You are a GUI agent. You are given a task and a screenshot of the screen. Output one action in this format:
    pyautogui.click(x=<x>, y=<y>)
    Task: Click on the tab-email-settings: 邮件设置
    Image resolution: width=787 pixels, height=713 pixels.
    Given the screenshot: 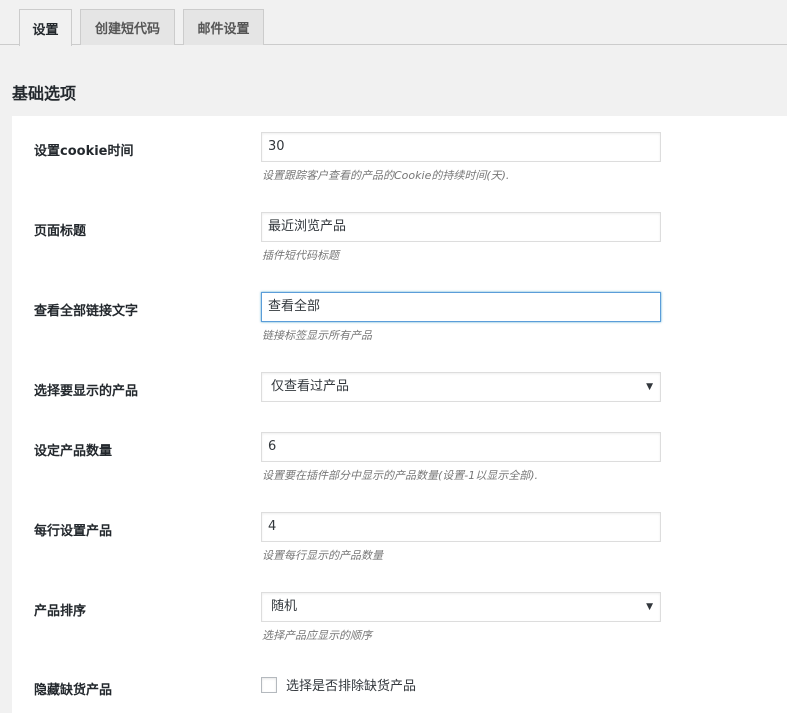 What is the action you would take?
    pyautogui.click(x=223, y=27)
    